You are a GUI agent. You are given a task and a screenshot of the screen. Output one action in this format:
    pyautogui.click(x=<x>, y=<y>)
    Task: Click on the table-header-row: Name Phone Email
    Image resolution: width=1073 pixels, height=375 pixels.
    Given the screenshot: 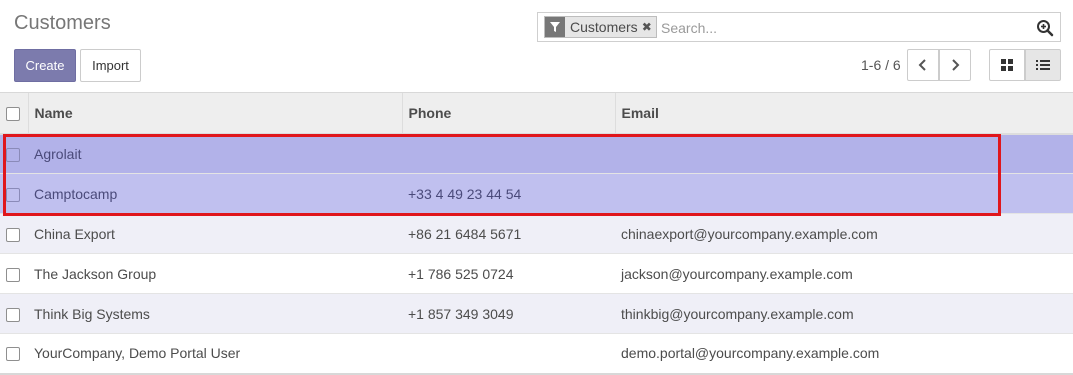 What is the action you would take?
    pyautogui.click(x=536, y=113)
    